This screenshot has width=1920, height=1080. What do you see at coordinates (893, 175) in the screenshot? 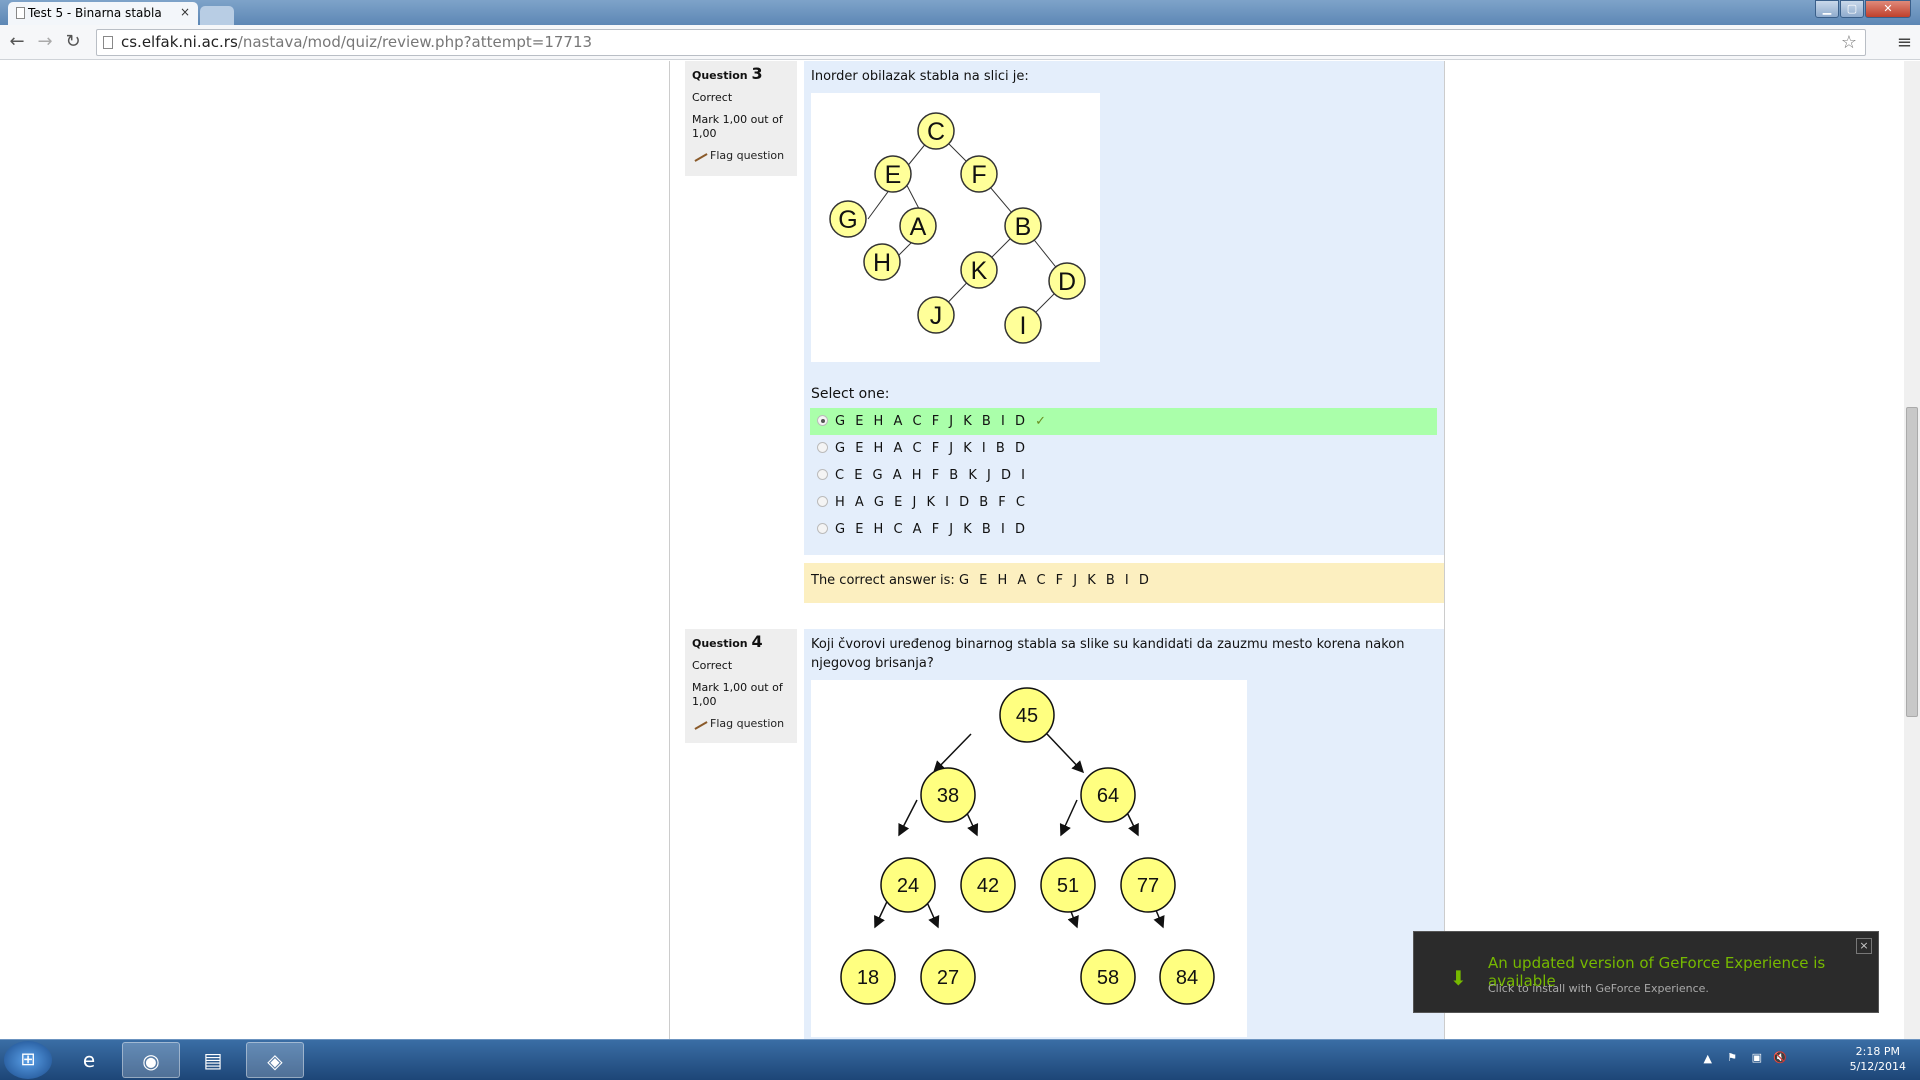
I see `svg-text: E` at bounding box center [893, 175].